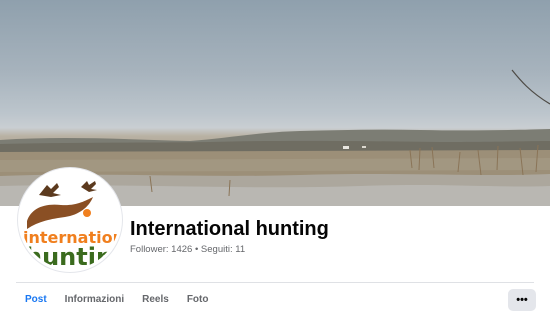 The width and height of the screenshot is (550, 315). Describe the element at coordinates (155, 300) in the screenshot. I see `tab-reels: Reels` at that location.